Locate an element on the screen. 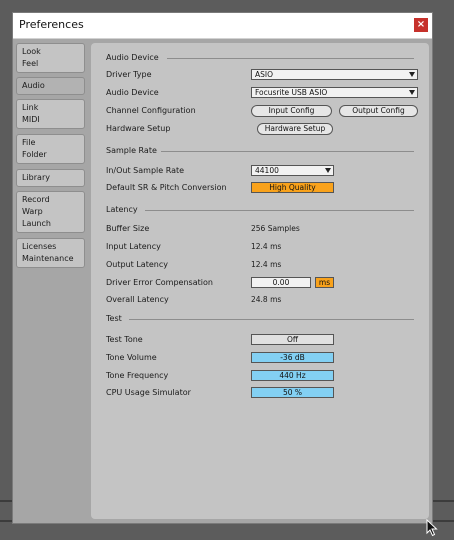  close-button: × is located at coordinates (421, 25).